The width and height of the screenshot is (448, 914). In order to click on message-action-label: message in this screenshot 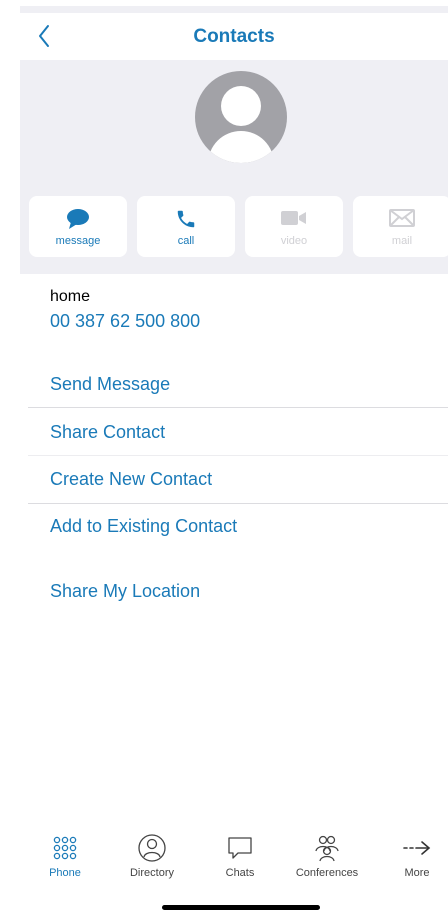, I will do `click(78, 241)`.